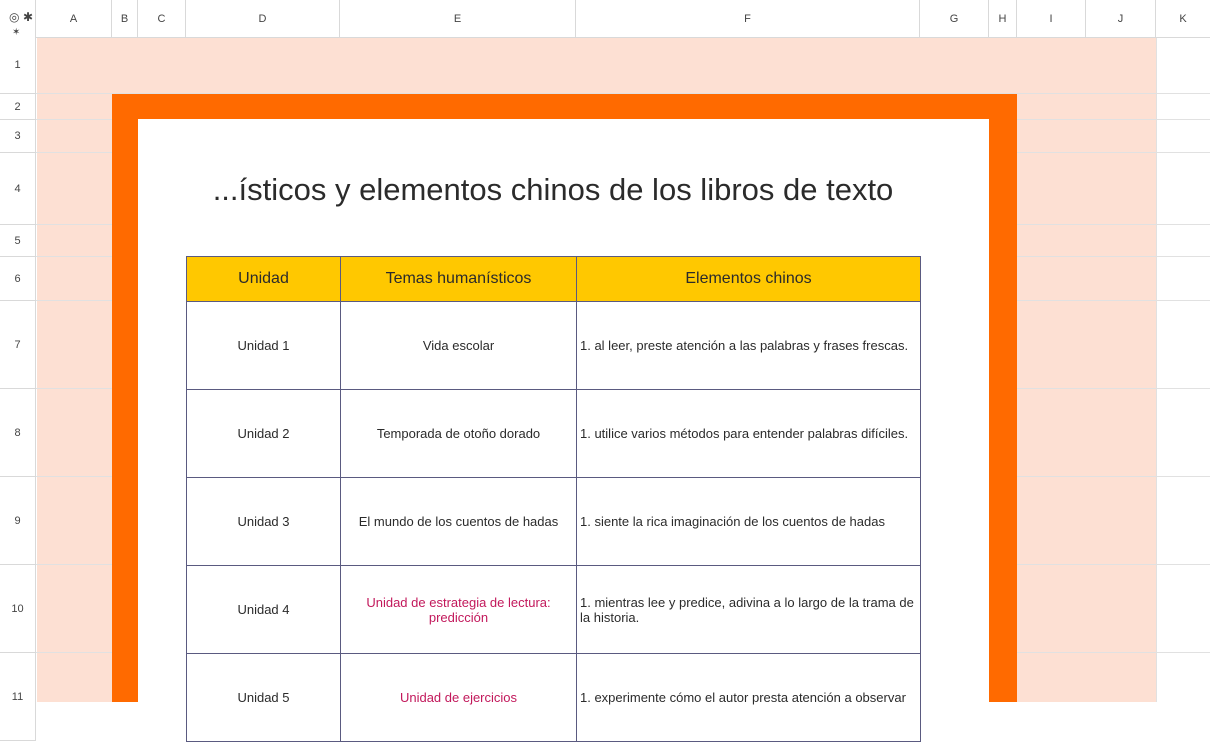 Image resolution: width=1210 pixels, height=742 pixels. What do you see at coordinates (18, 136) in the screenshot?
I see `row-header-3: 3` at bounding box center [18, 136].